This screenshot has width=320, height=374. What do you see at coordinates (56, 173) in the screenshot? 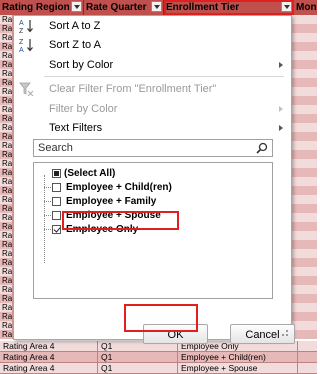
I see `select-all-checkbox` at bounding box center [56, 173].